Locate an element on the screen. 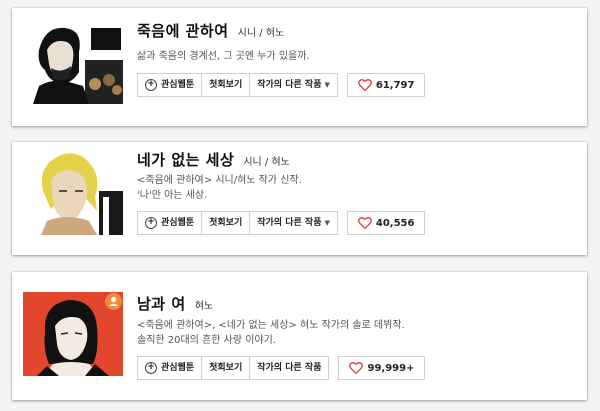 The height and width of the screenshot is (411, 600). action-row: + 관심웹툰 첫회보기 작가의 다른 작품 ▼ 40,556 is located at coordinates (281, 223).